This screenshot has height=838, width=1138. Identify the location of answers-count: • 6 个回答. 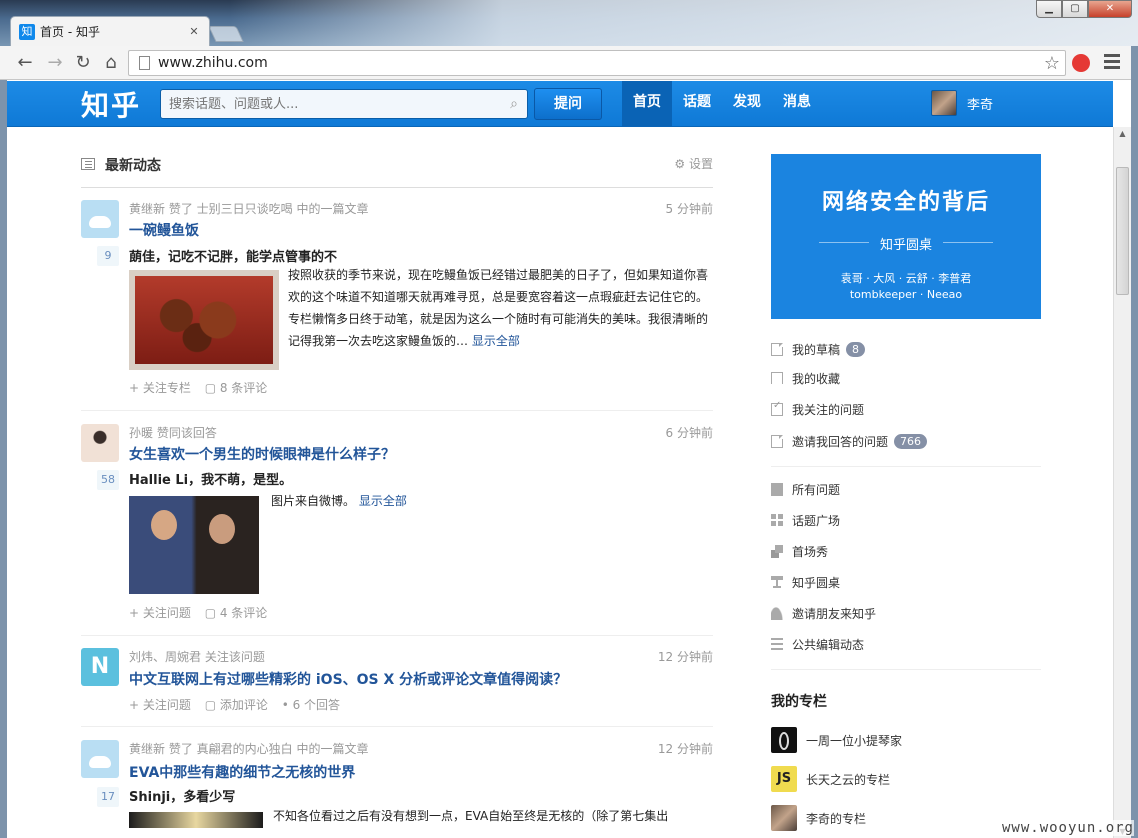
(311, 705).